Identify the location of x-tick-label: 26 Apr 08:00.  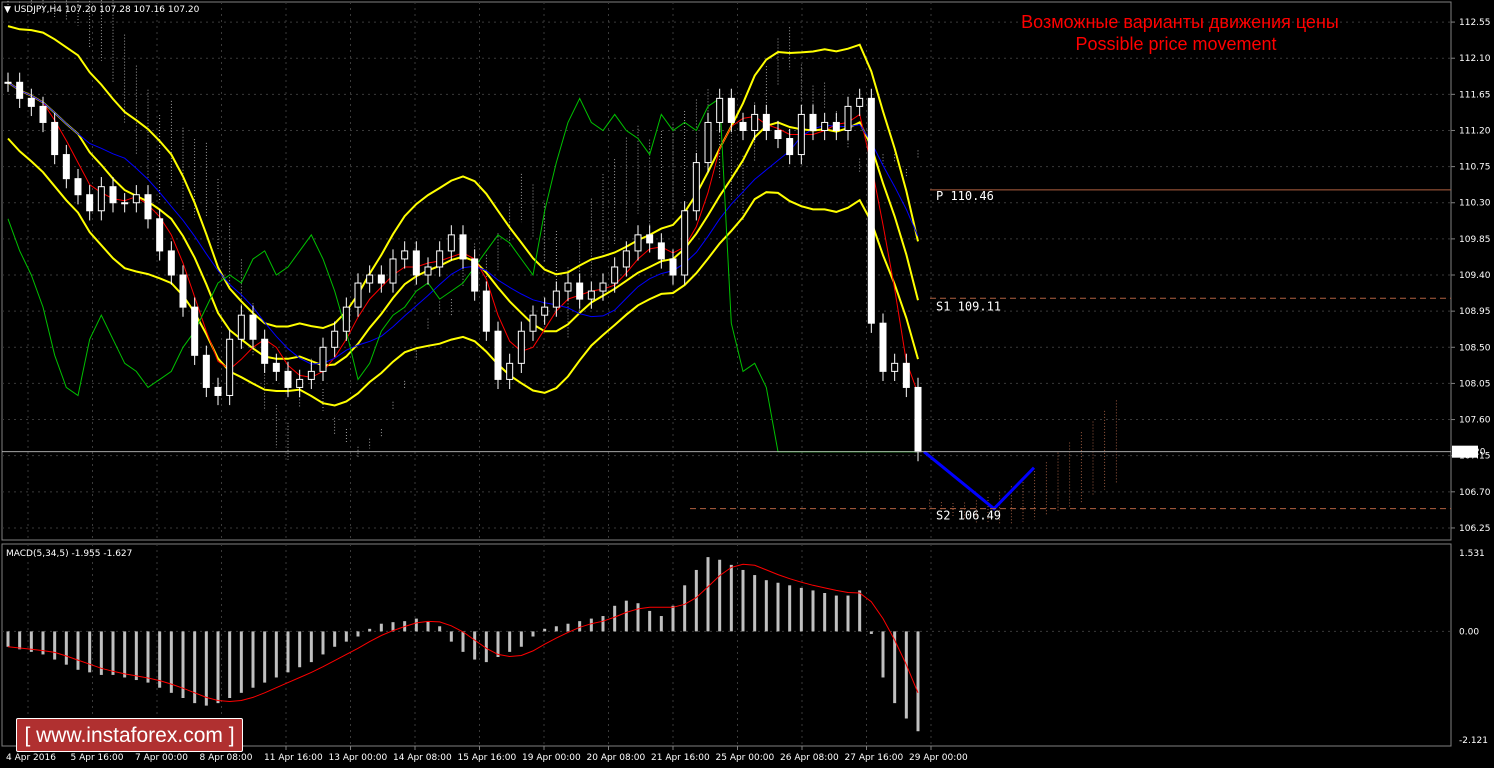
(809, 758).